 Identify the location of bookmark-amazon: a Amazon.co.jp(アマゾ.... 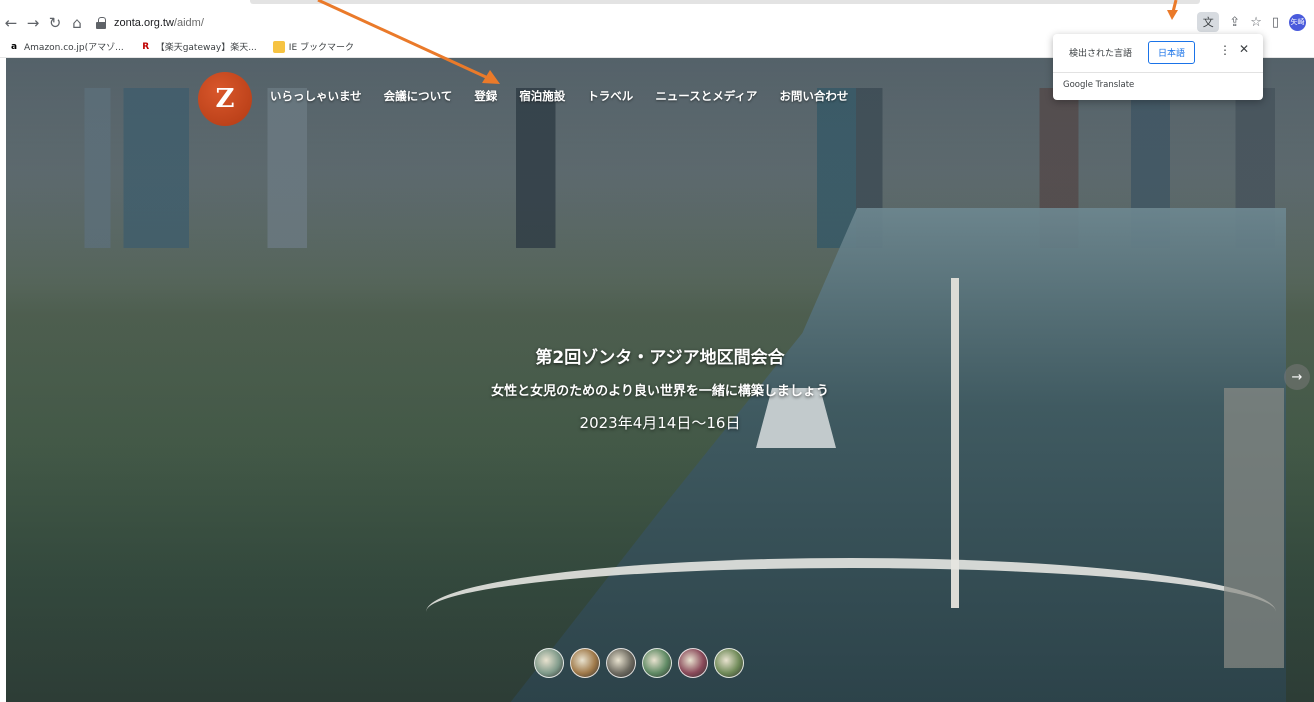
(66, 47).